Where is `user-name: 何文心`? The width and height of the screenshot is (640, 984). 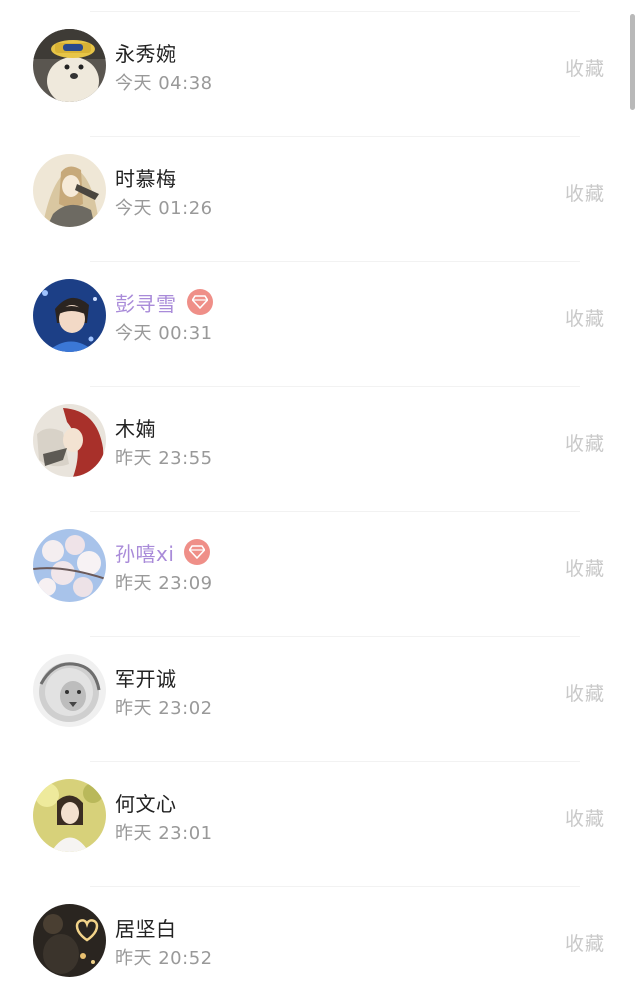 user-name: 何文心 is located at coordinates (146, 802).